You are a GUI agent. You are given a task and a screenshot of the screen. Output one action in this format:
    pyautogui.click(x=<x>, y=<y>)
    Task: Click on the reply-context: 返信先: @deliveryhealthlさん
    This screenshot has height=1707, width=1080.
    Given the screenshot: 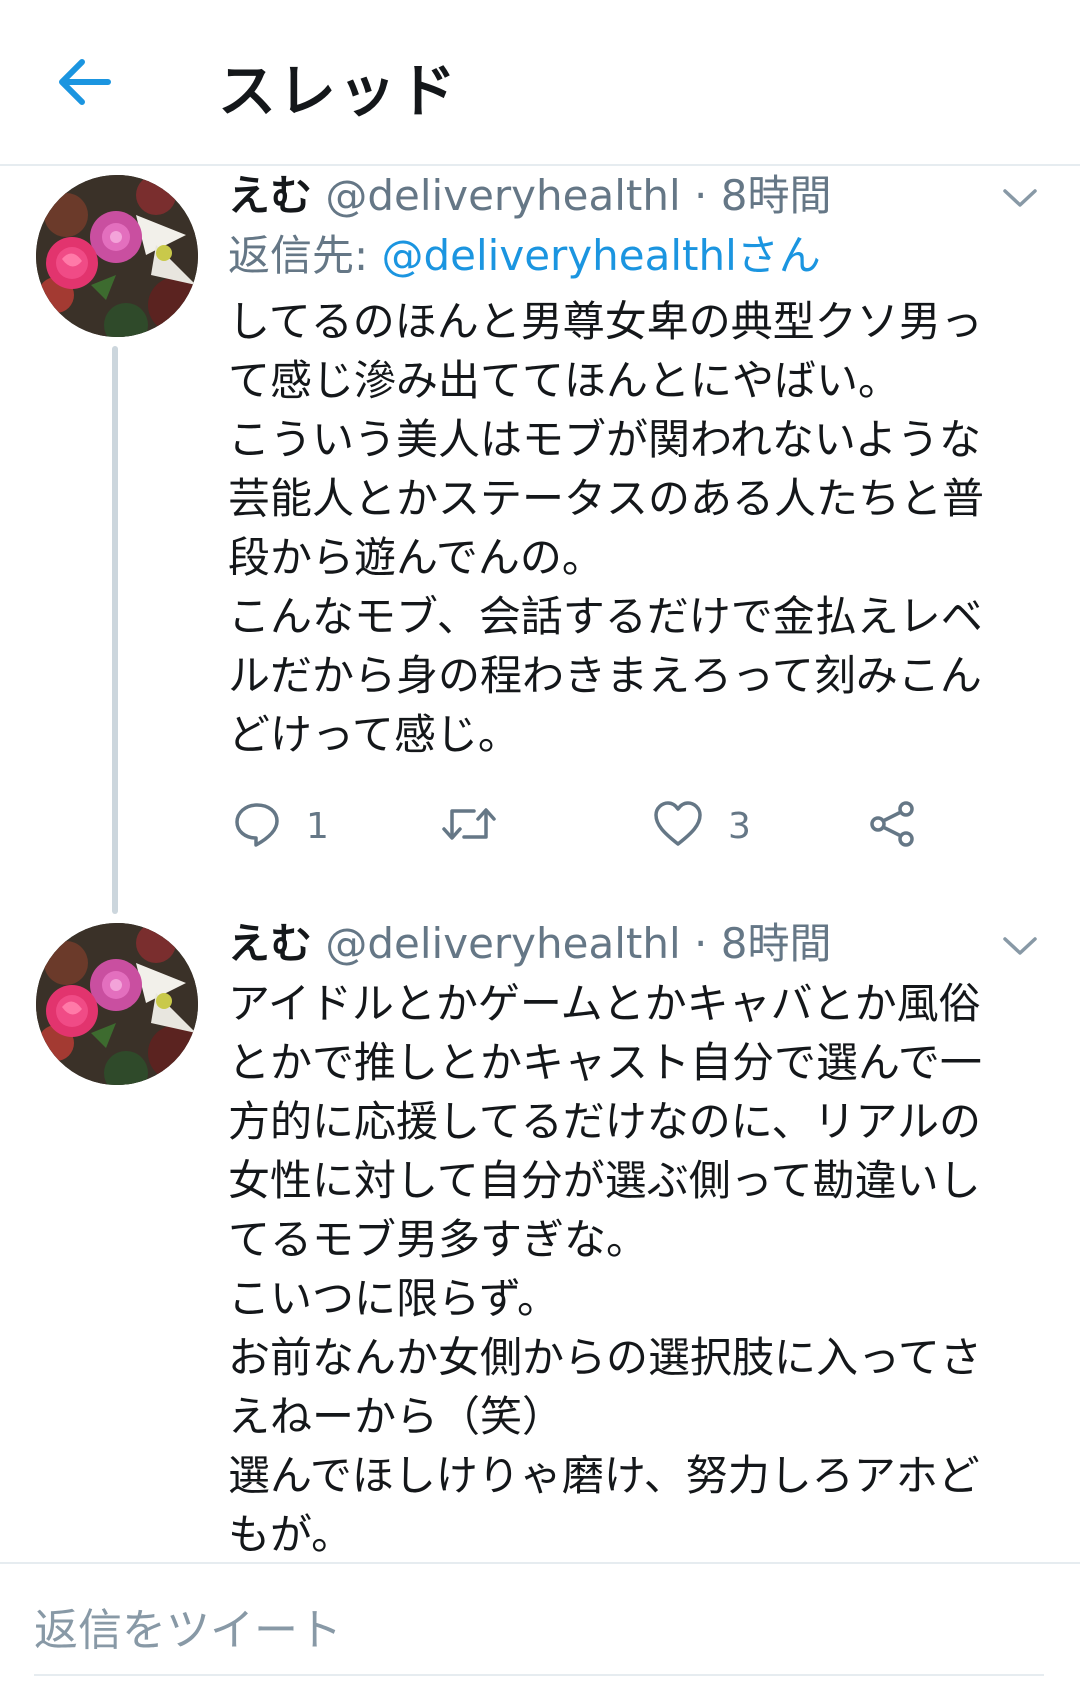 What is the action you would take?
    pyautogui.click(x=524, y=256)
    